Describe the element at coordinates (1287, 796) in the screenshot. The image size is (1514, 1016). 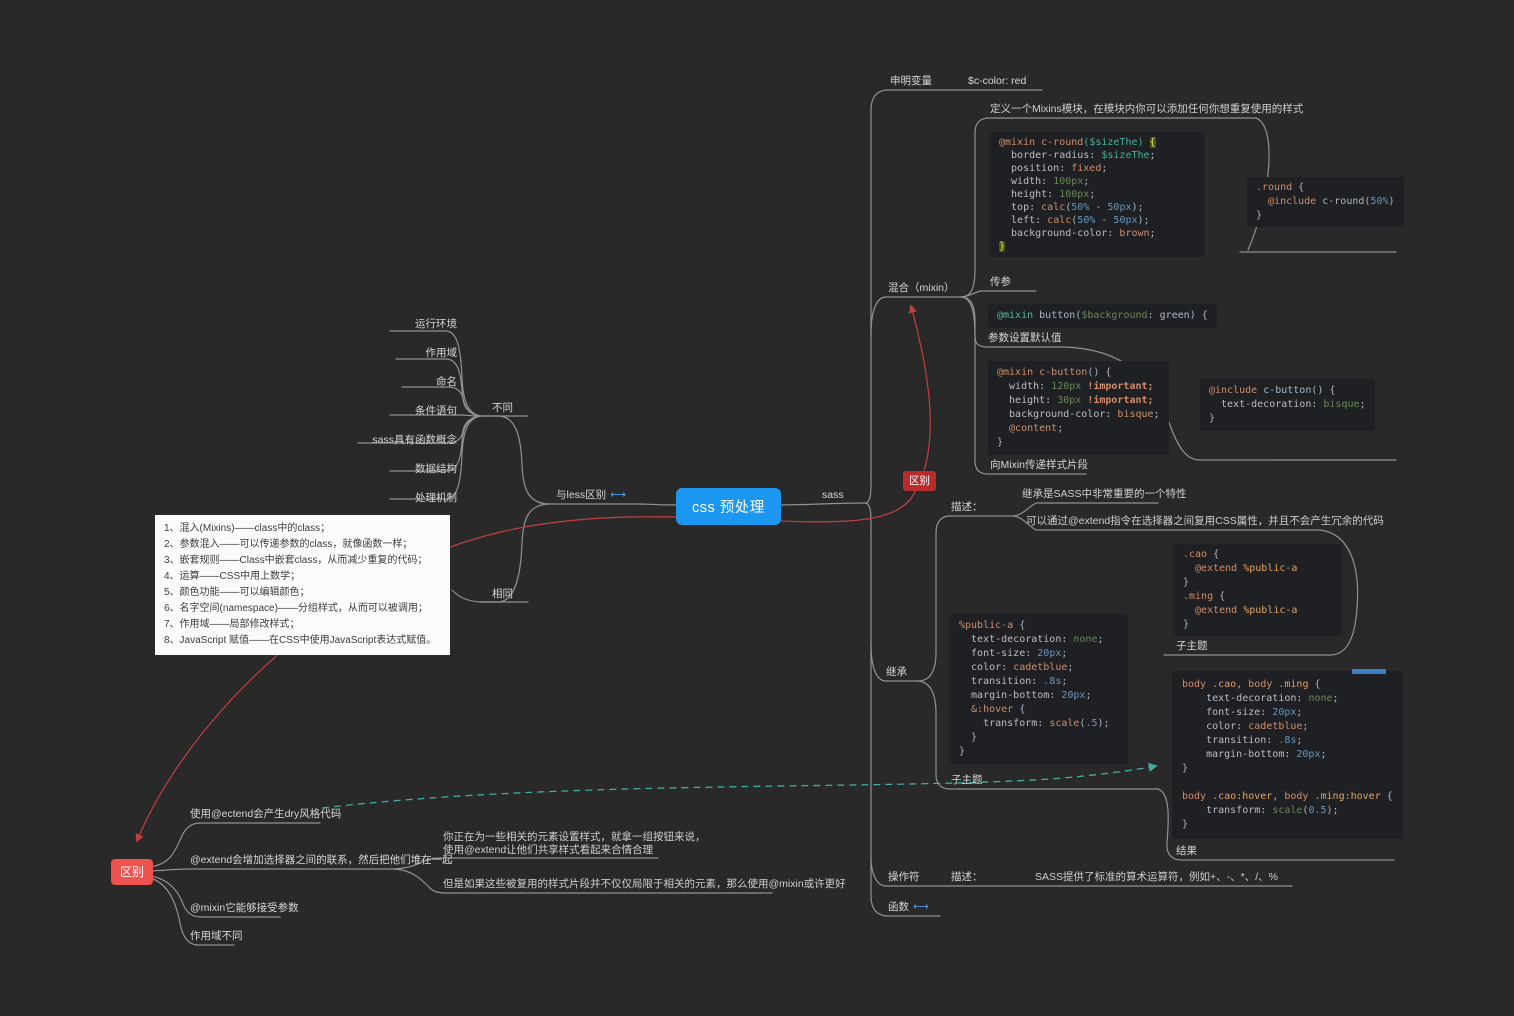
I see `code-line: body .cao:hover, body .ming:hover {` at that location.